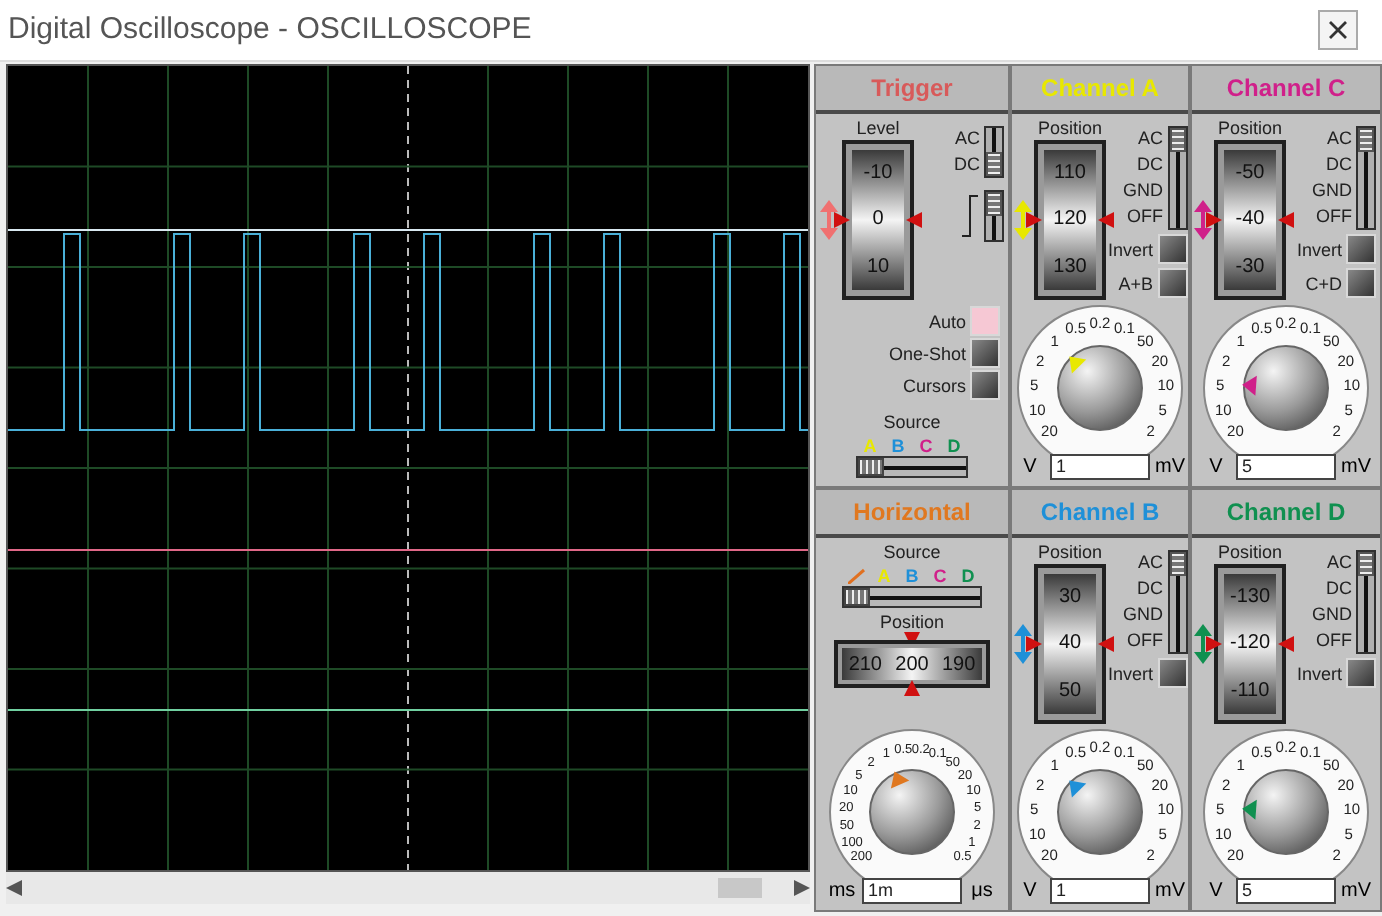 This screenshot has width=1382, height=916. Describe the element at coordinates (1100, 89) in the screenshot. I see `panel-title: Channel A` at that location.